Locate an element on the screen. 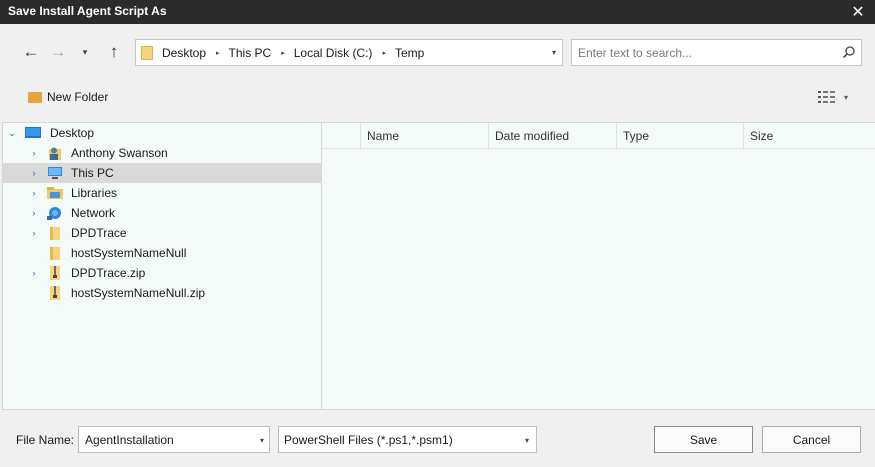 Image resolution: width=875 pixels, height=467 pixels. file-name-combo: ▾ is located at coordinates (174, 439).